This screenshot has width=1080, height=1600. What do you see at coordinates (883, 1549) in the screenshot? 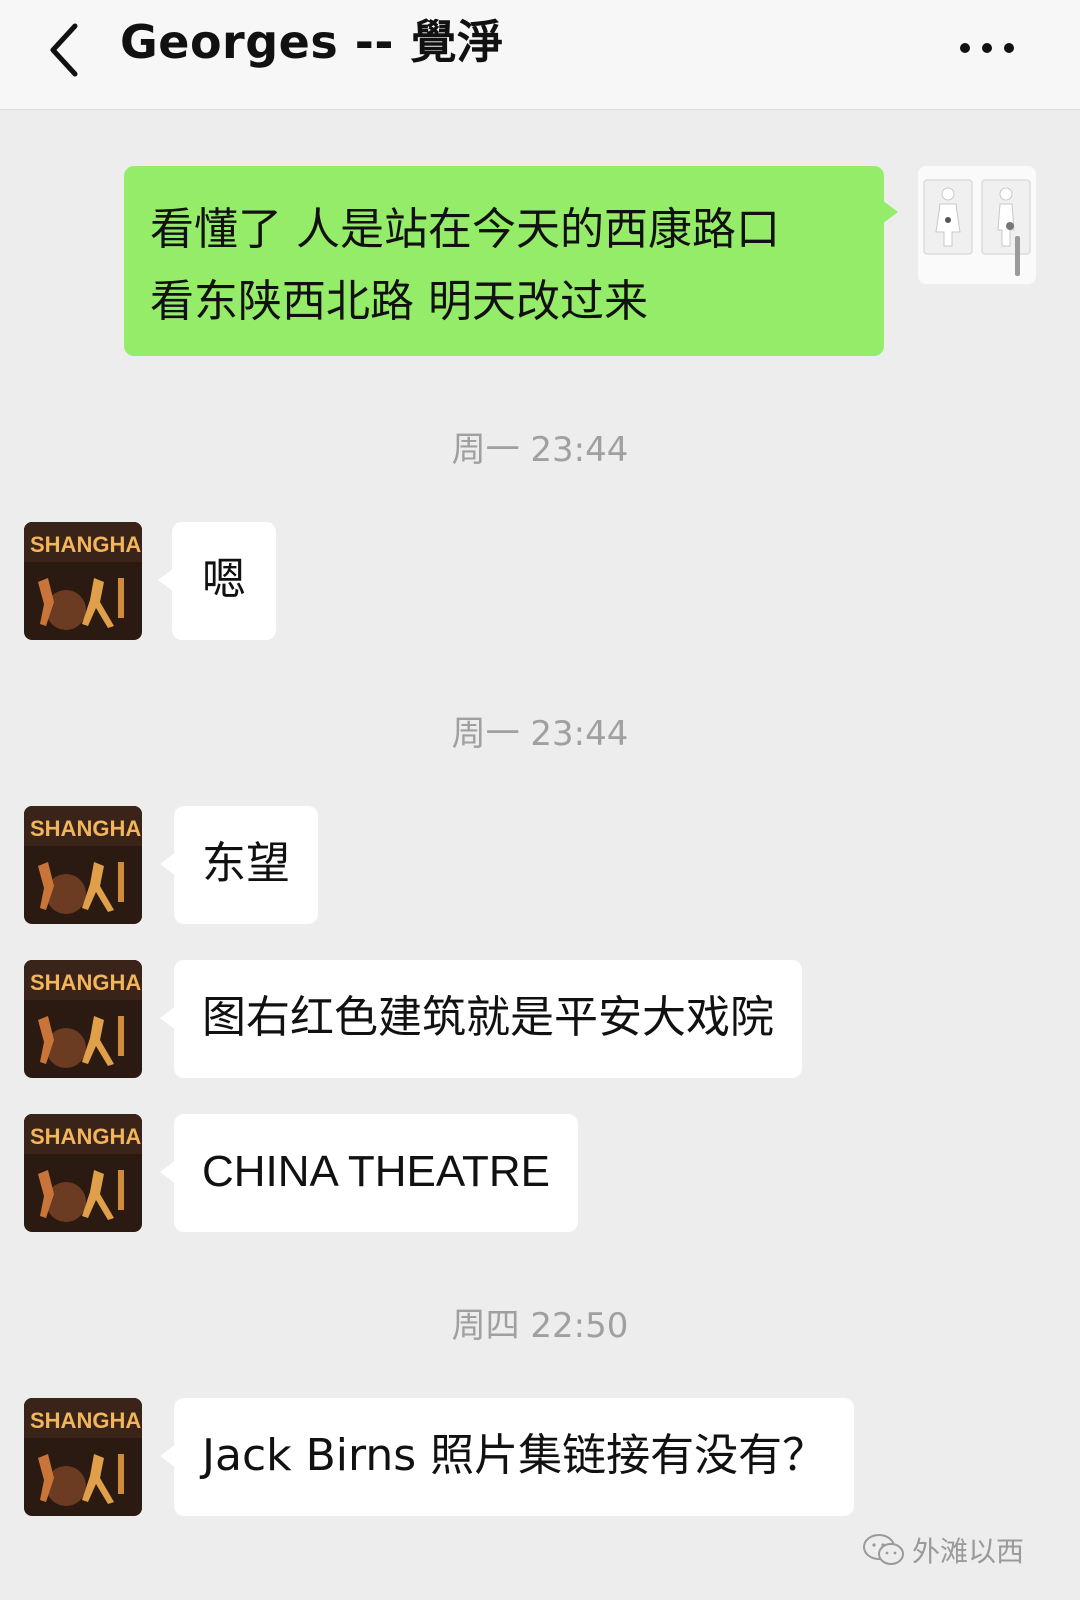
I see `wechat-icon` at bounding box center [883, 1549].